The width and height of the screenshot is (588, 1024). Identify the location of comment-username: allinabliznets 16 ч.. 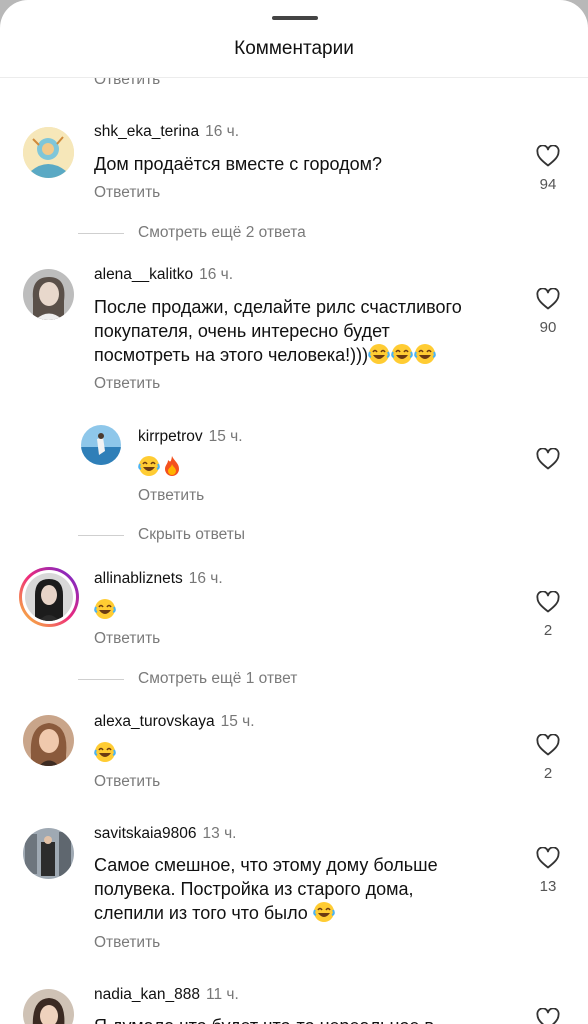
(158, 579).